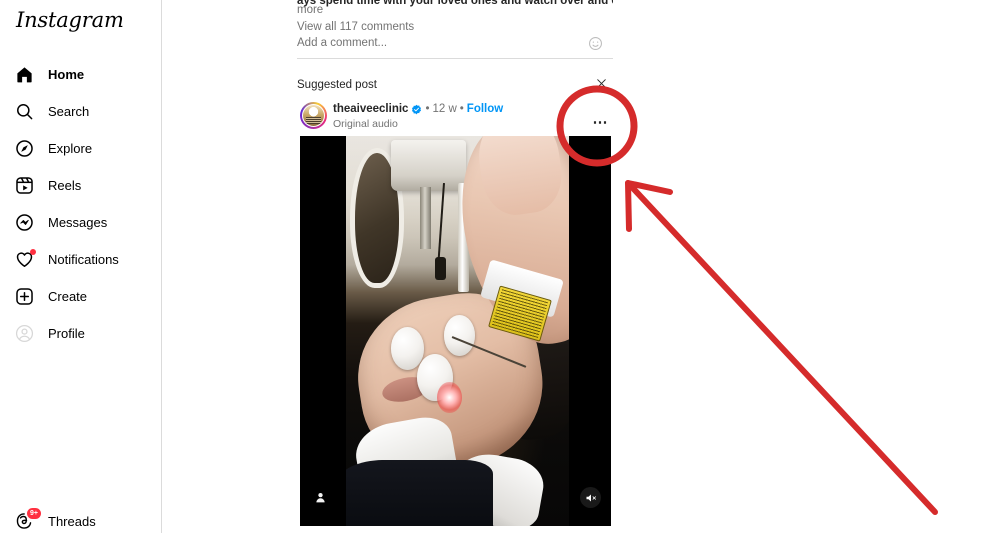  I want to click on avatar, so click(313, 115).